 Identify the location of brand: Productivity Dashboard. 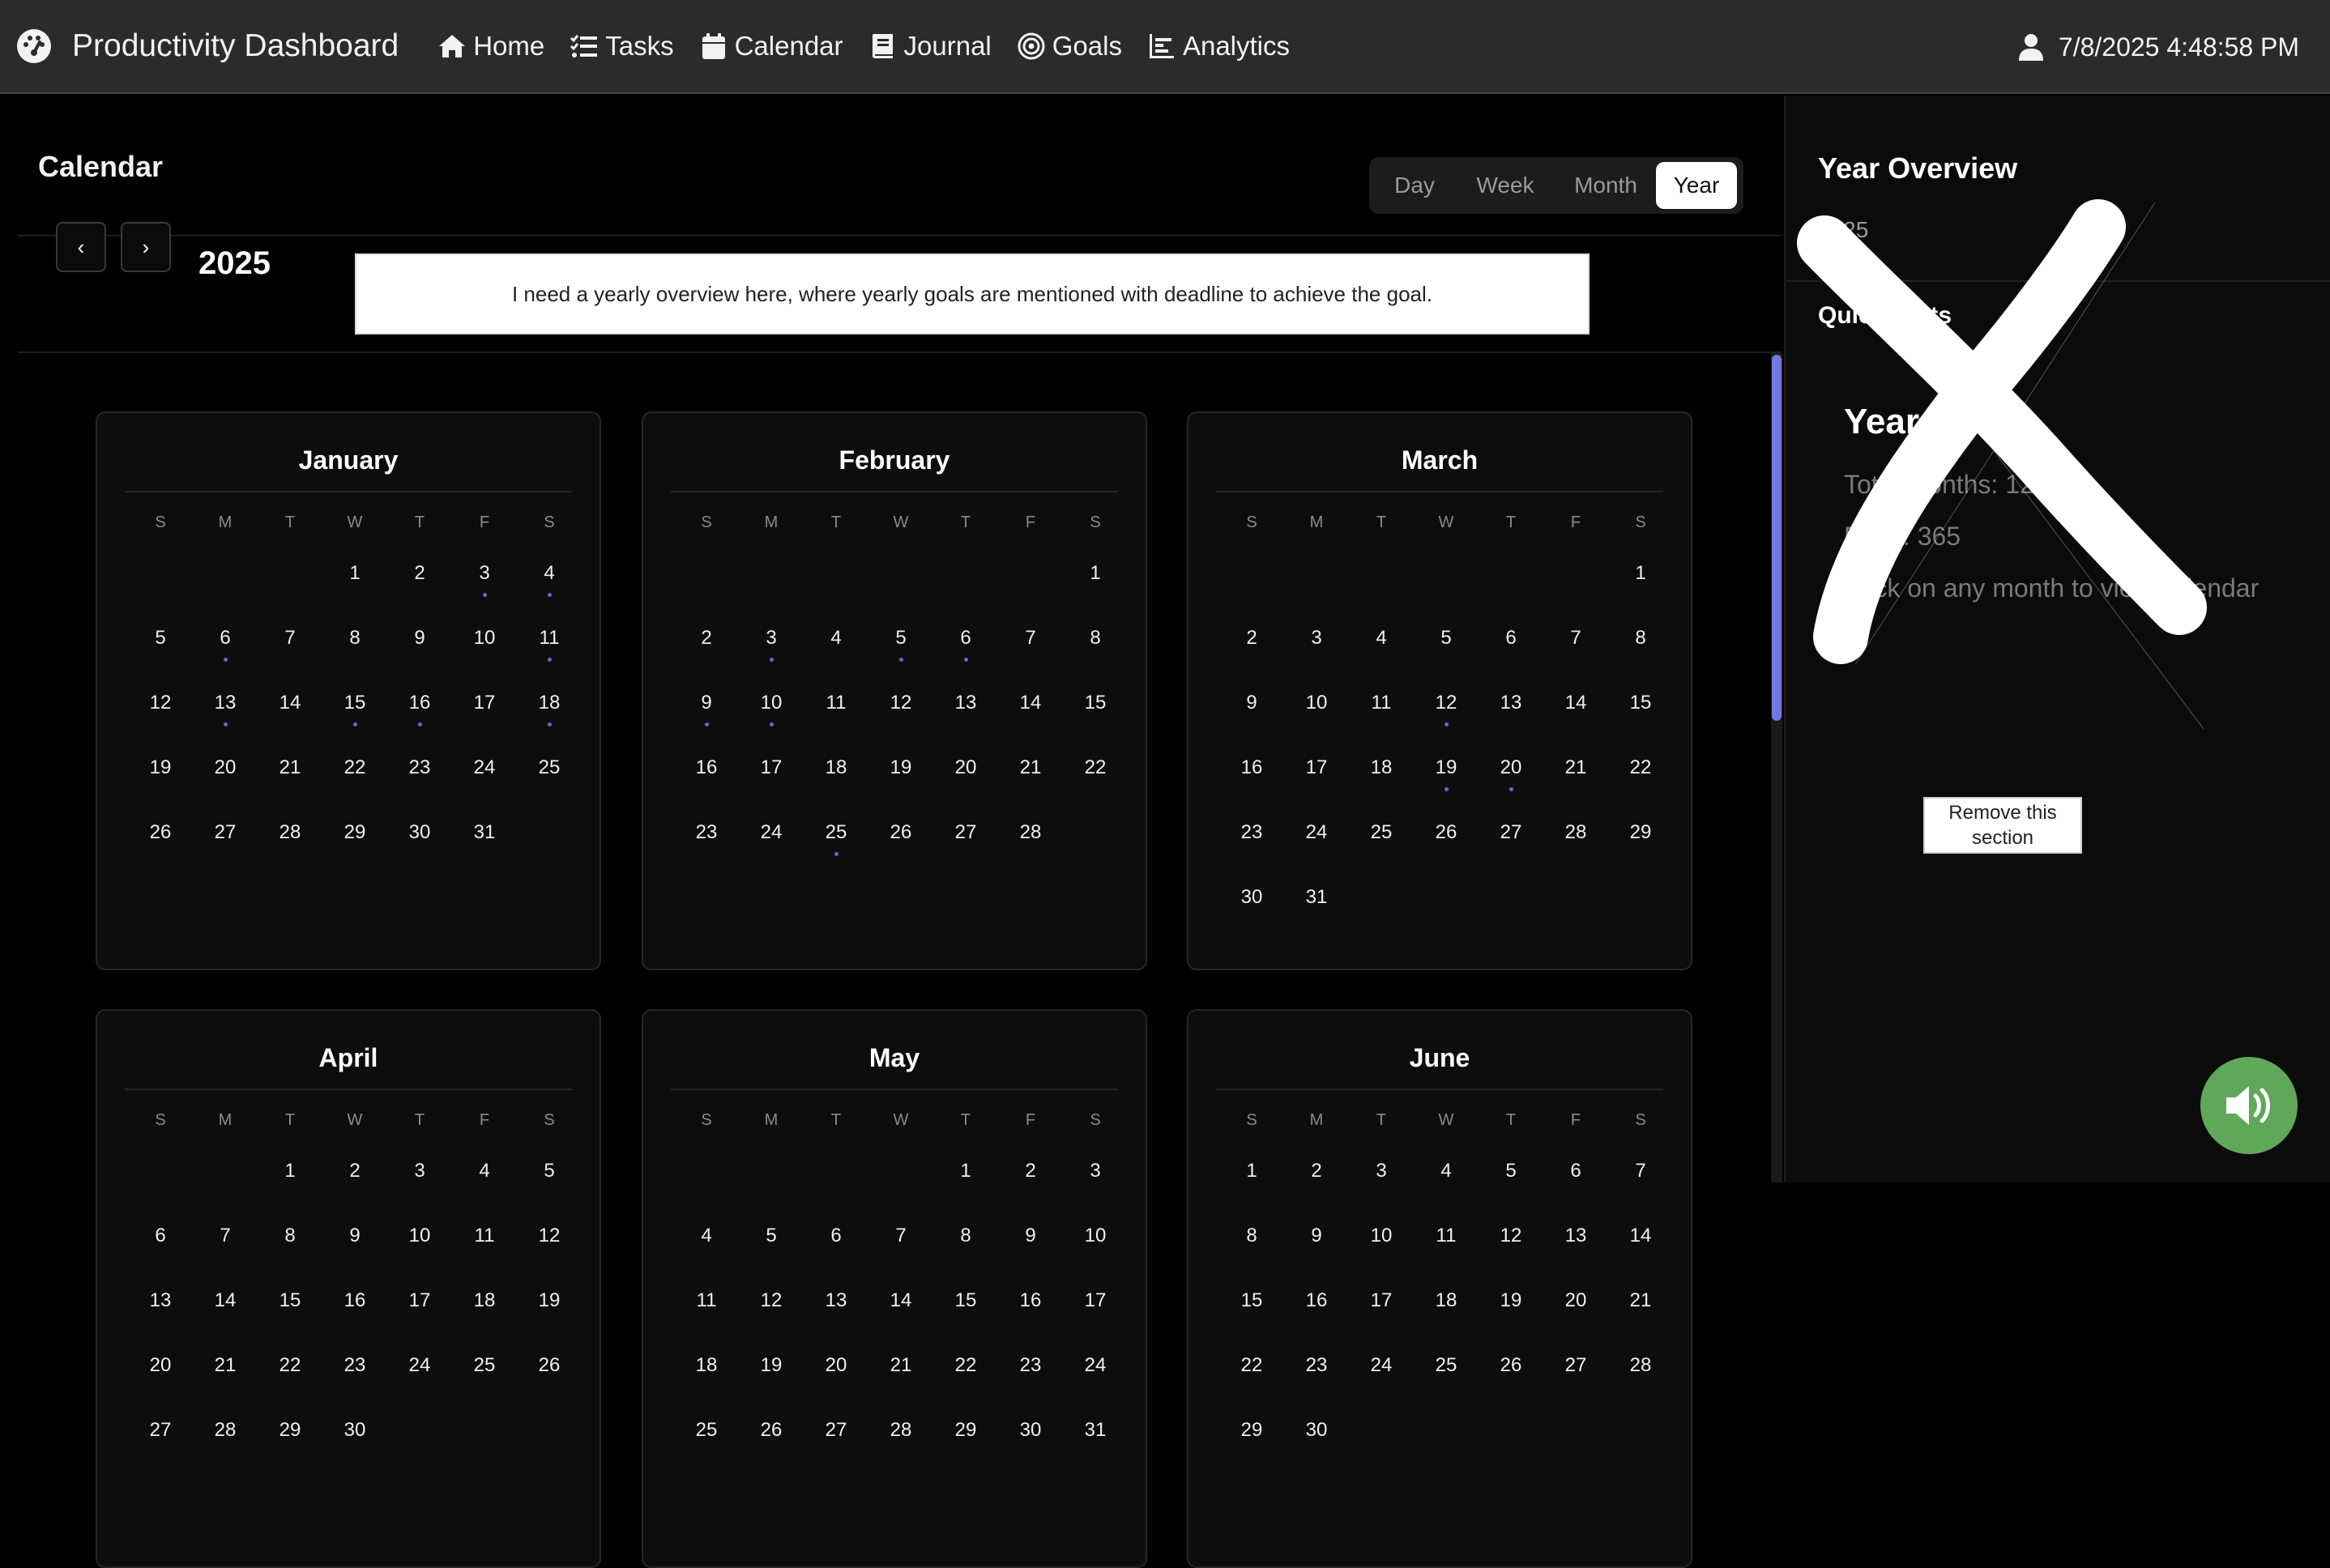
(207, 46).